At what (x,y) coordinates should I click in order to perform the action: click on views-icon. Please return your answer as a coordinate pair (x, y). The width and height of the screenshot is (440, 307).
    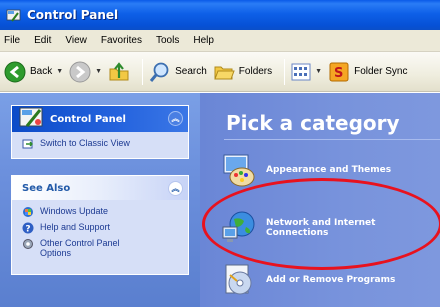
    Looking at the image, I should click on (301, 71).